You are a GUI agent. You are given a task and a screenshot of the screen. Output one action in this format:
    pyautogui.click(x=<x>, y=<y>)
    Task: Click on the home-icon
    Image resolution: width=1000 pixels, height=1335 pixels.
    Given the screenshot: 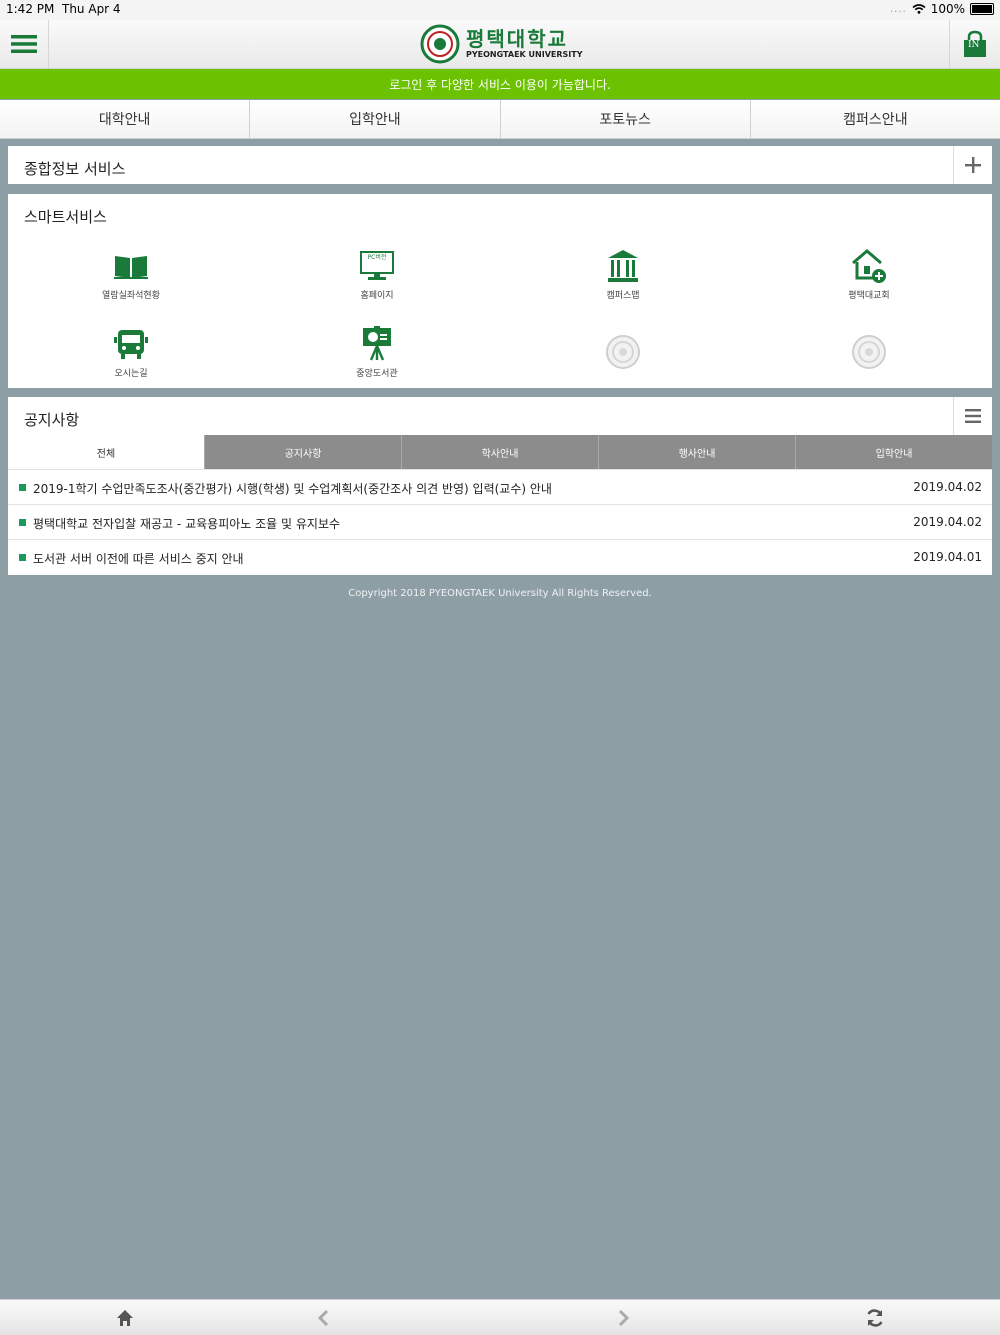 What is the action you would take?
    pyautogui.click(x=125, y=1318)
    